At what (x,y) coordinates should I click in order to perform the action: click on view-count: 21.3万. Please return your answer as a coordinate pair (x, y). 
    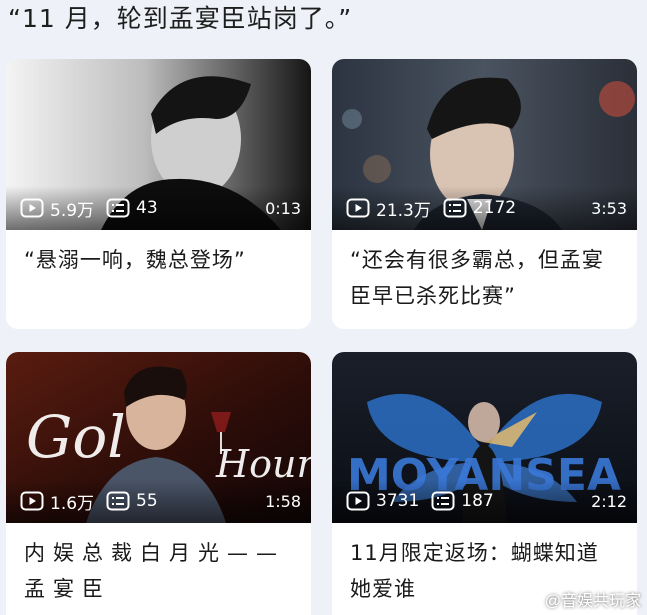
    Looking at the image, I should click on (403, 210).